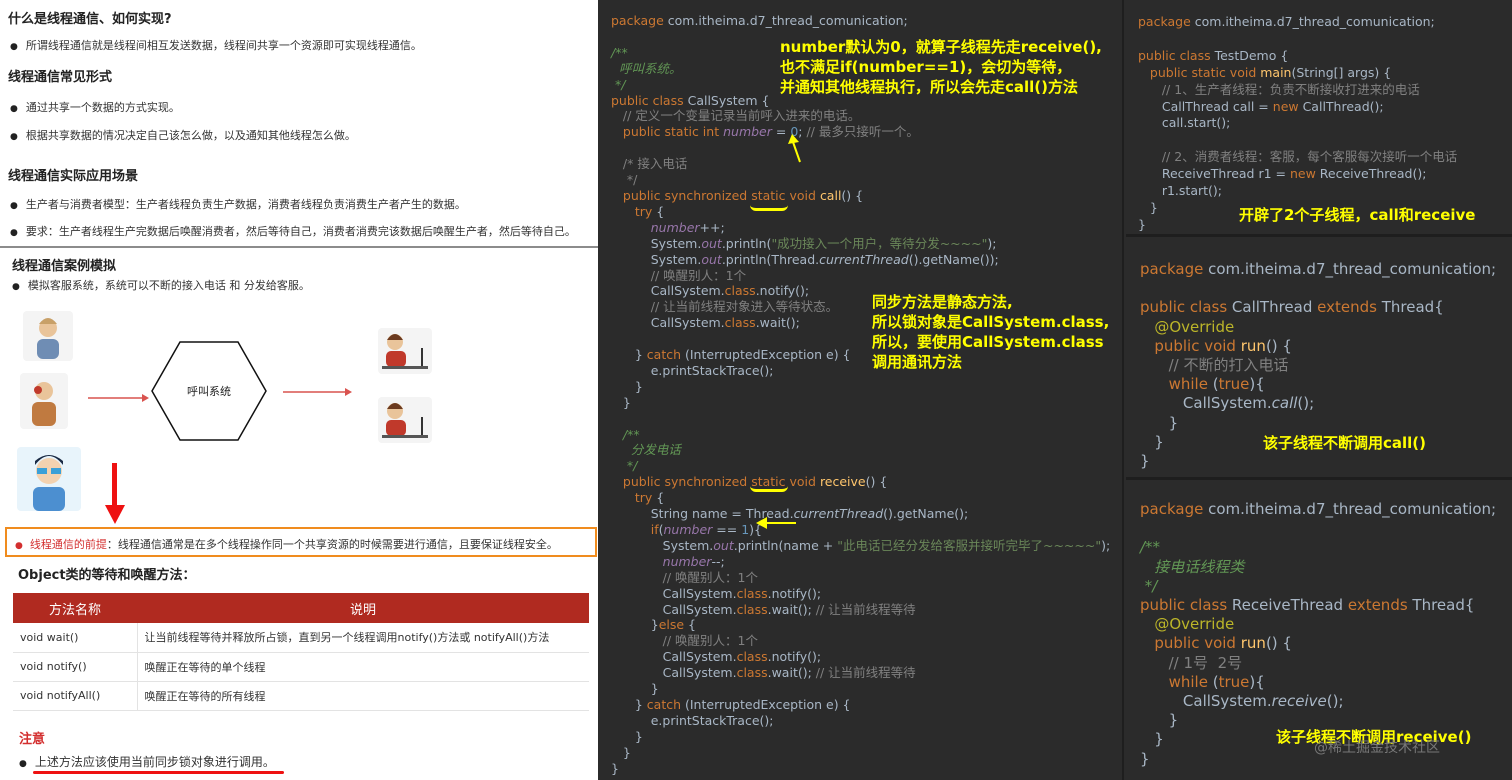 This screenshot has width=1512, height=780. What do you see at coordinates (49, 479) in the screenshot?
I see `caller-headset-icon` at bounding box center [49, 479].